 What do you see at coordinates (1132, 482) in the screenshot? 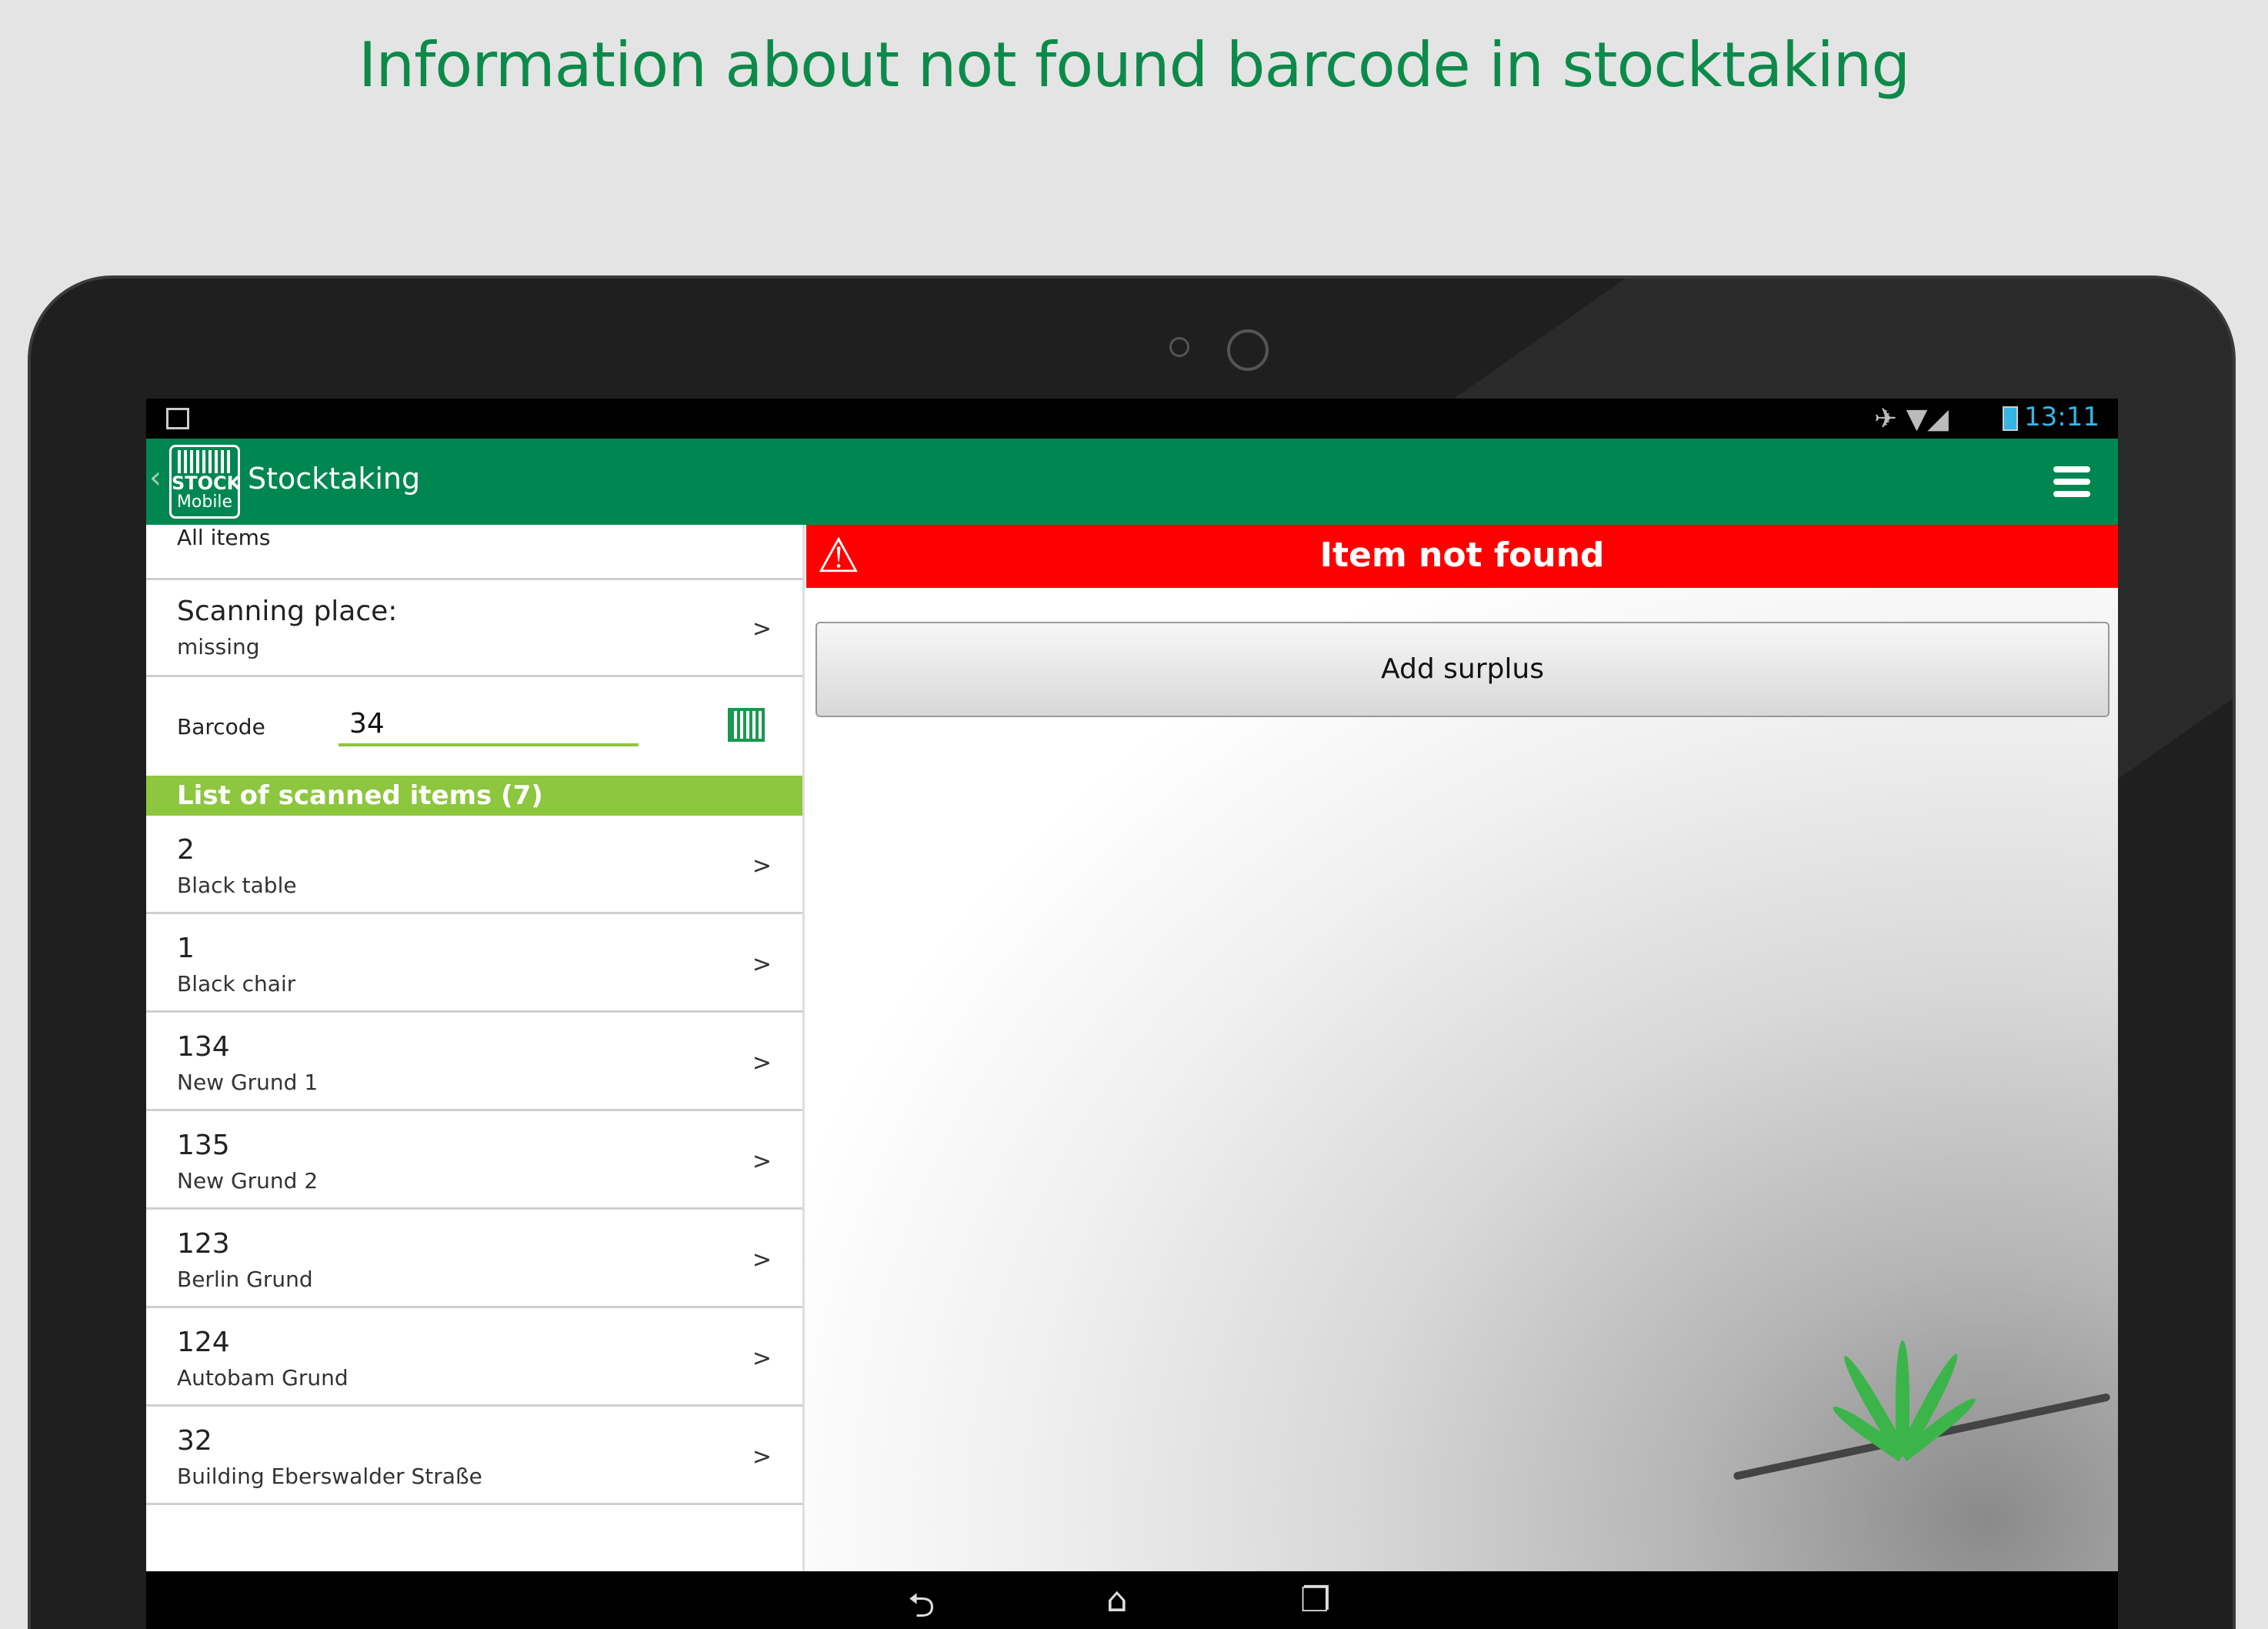
I see `action-bar: ‹ STOCK Mobile Stocktaking` at bounding box center [1132, 482].